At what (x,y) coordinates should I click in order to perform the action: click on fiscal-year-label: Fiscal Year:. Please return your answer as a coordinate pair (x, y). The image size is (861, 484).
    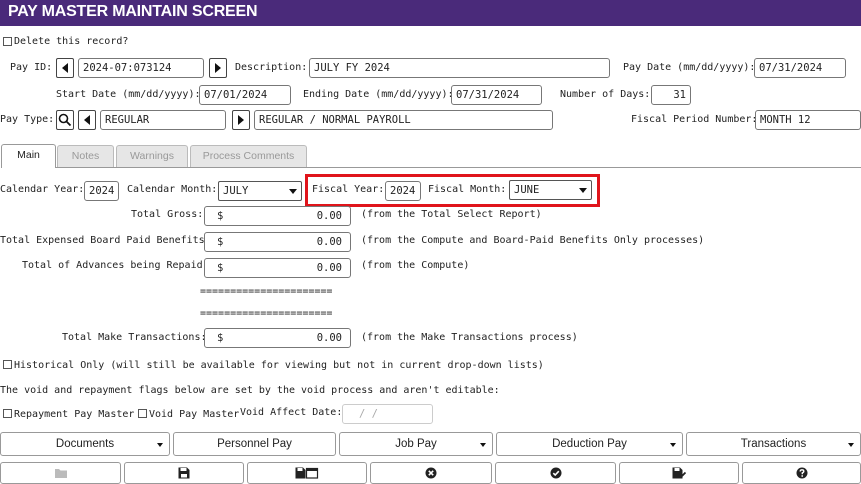
    Looking at the image, I should click on (348, 189).